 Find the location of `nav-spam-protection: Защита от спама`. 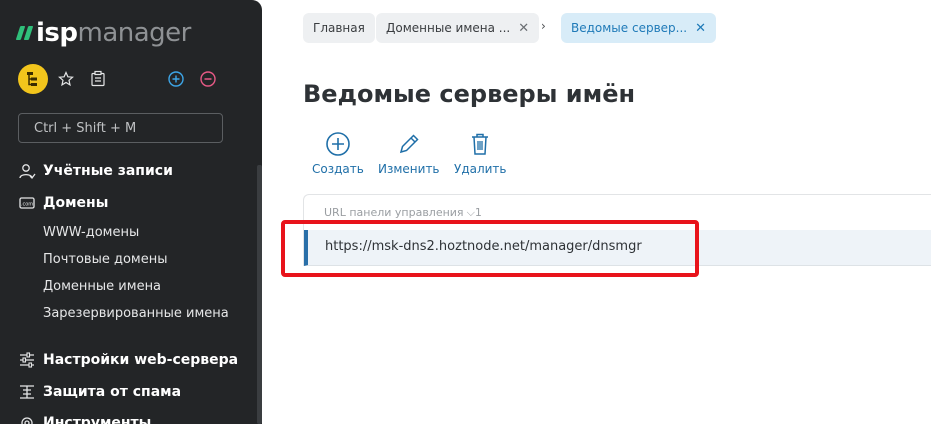

nav-spam-protection: Защита от спама is located at coordinates (99, 392).